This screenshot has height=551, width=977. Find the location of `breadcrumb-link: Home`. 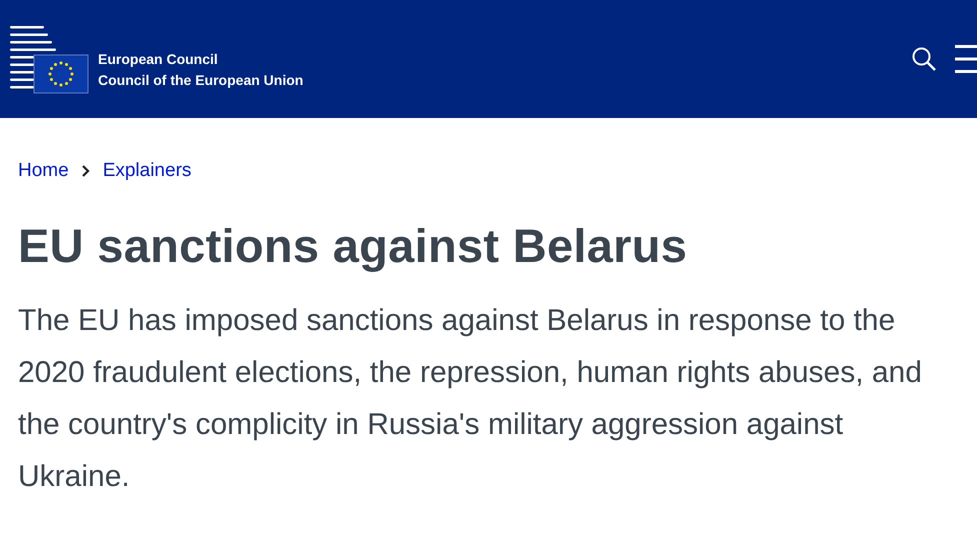

breadcrumb-link: Home is located at coordinates (43, 171).